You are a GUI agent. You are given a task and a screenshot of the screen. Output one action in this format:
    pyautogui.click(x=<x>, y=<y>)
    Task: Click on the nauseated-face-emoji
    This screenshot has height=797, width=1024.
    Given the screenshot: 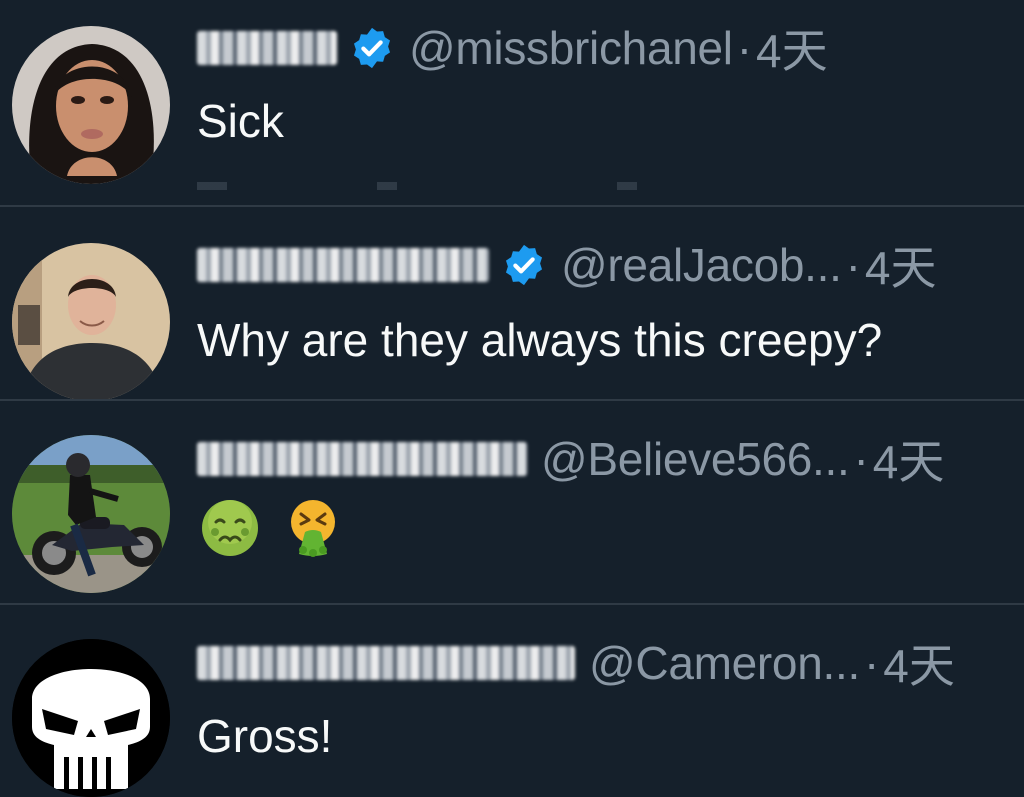 What is the action you would take?
    pyautogui.click(x=230, y=528)
    